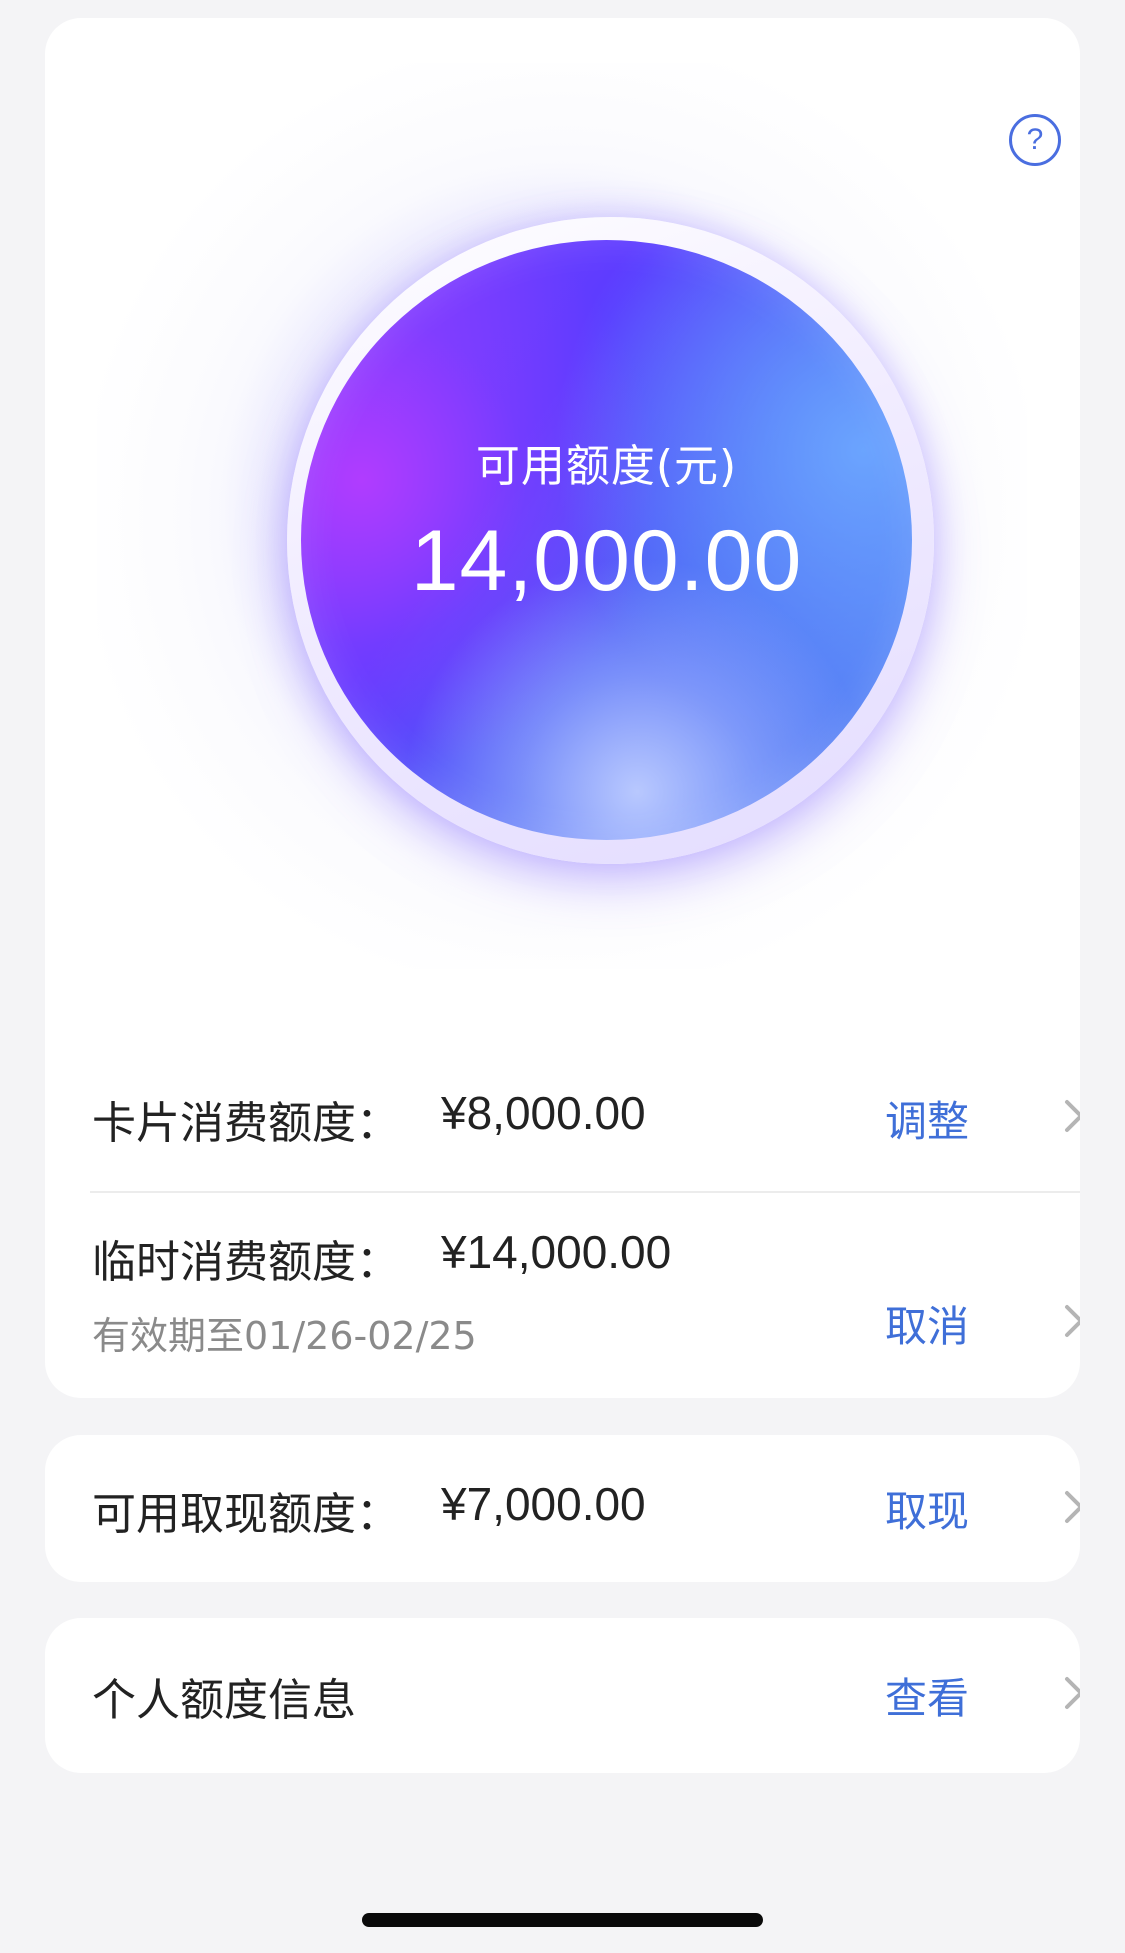 The height and width of the screenshot is (1953, 1125). Describe the element at coordinates (556, 1252) in the screenshot. I see `temp-spend-value: ¥14,000.00` at that location.